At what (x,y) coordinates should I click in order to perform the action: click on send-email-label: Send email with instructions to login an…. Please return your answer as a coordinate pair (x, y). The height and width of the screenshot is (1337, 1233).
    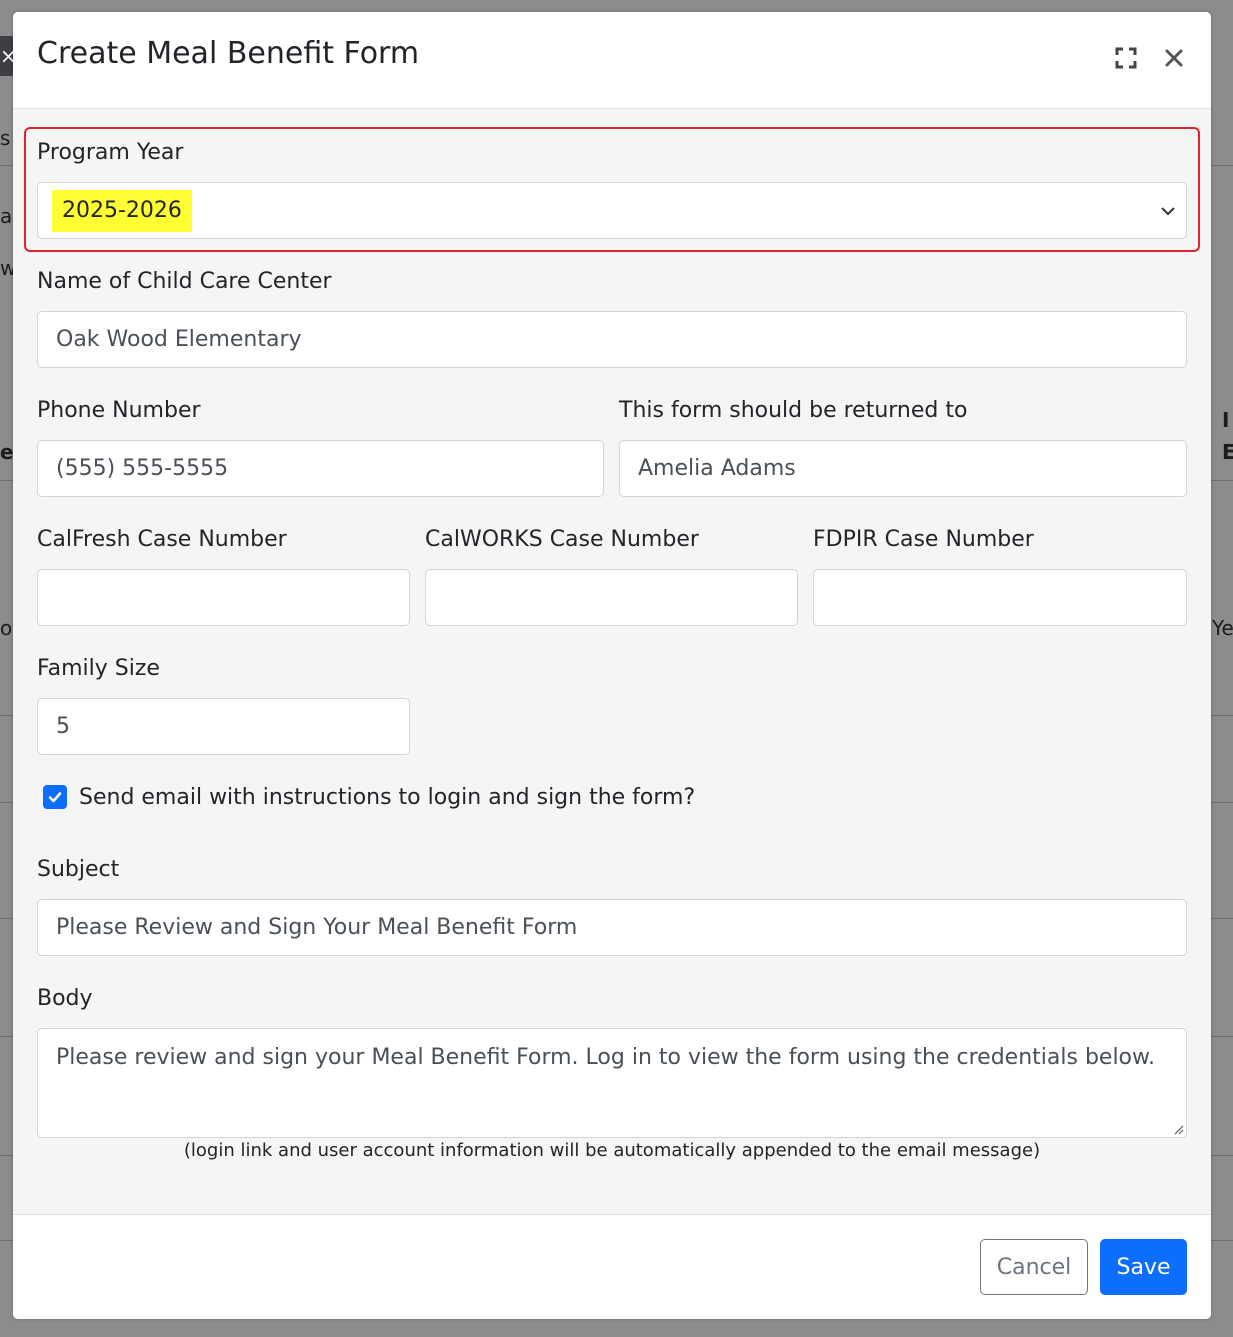
    Looking at the image, I should click on (387, 797).